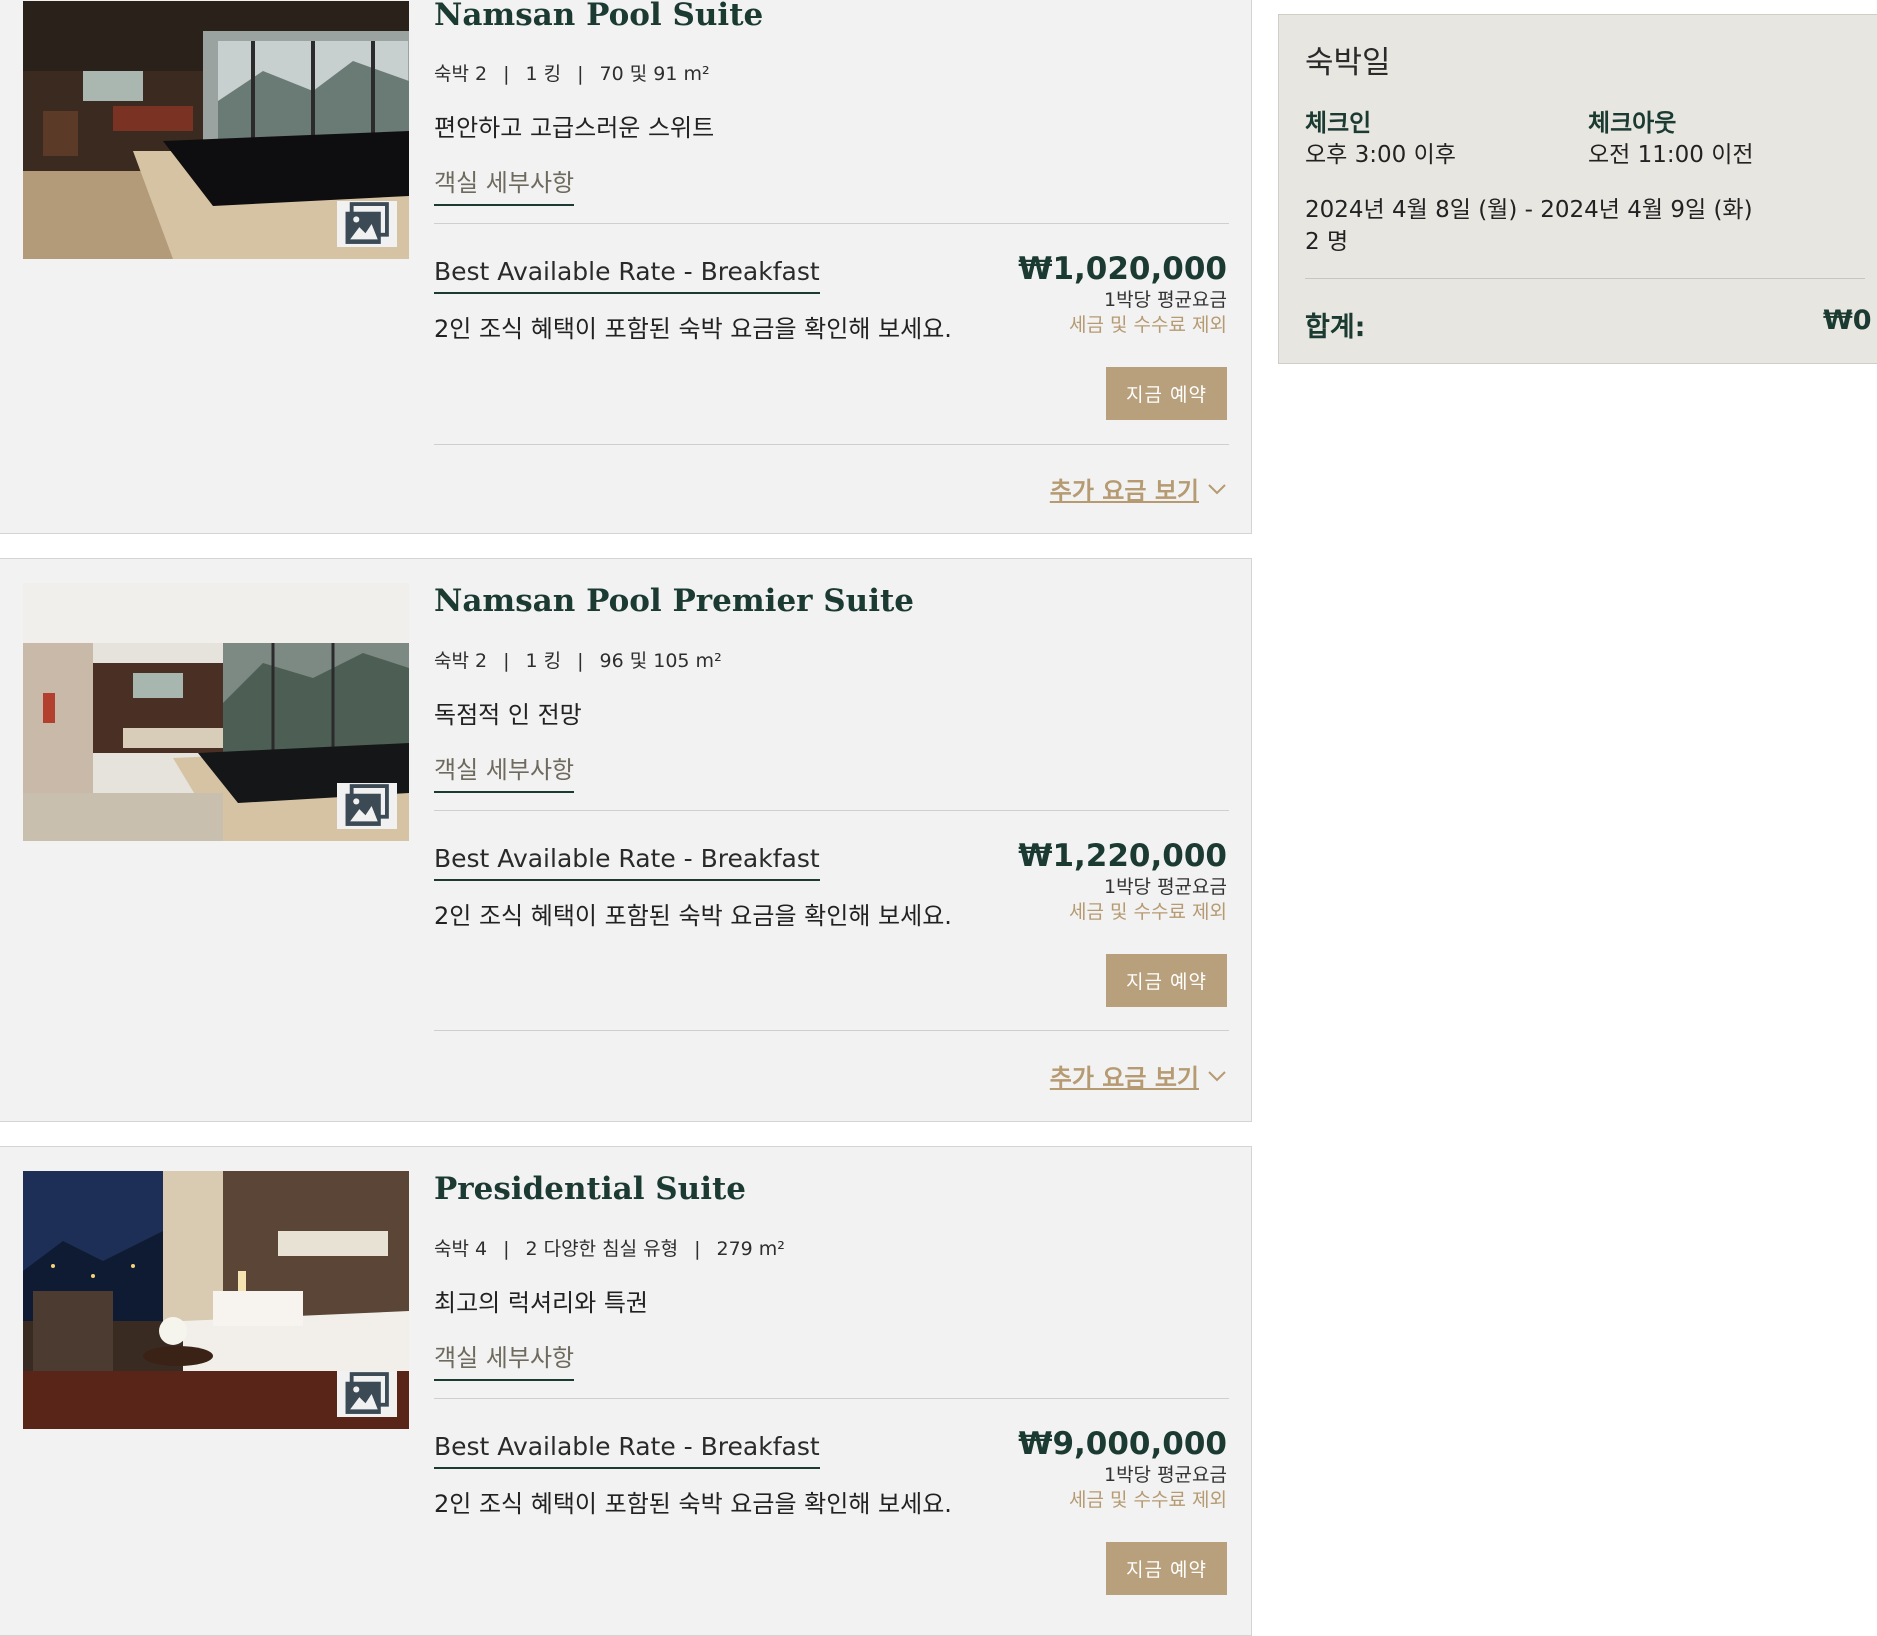  I want to click on total-label: 합계:, so click(1335, 327).